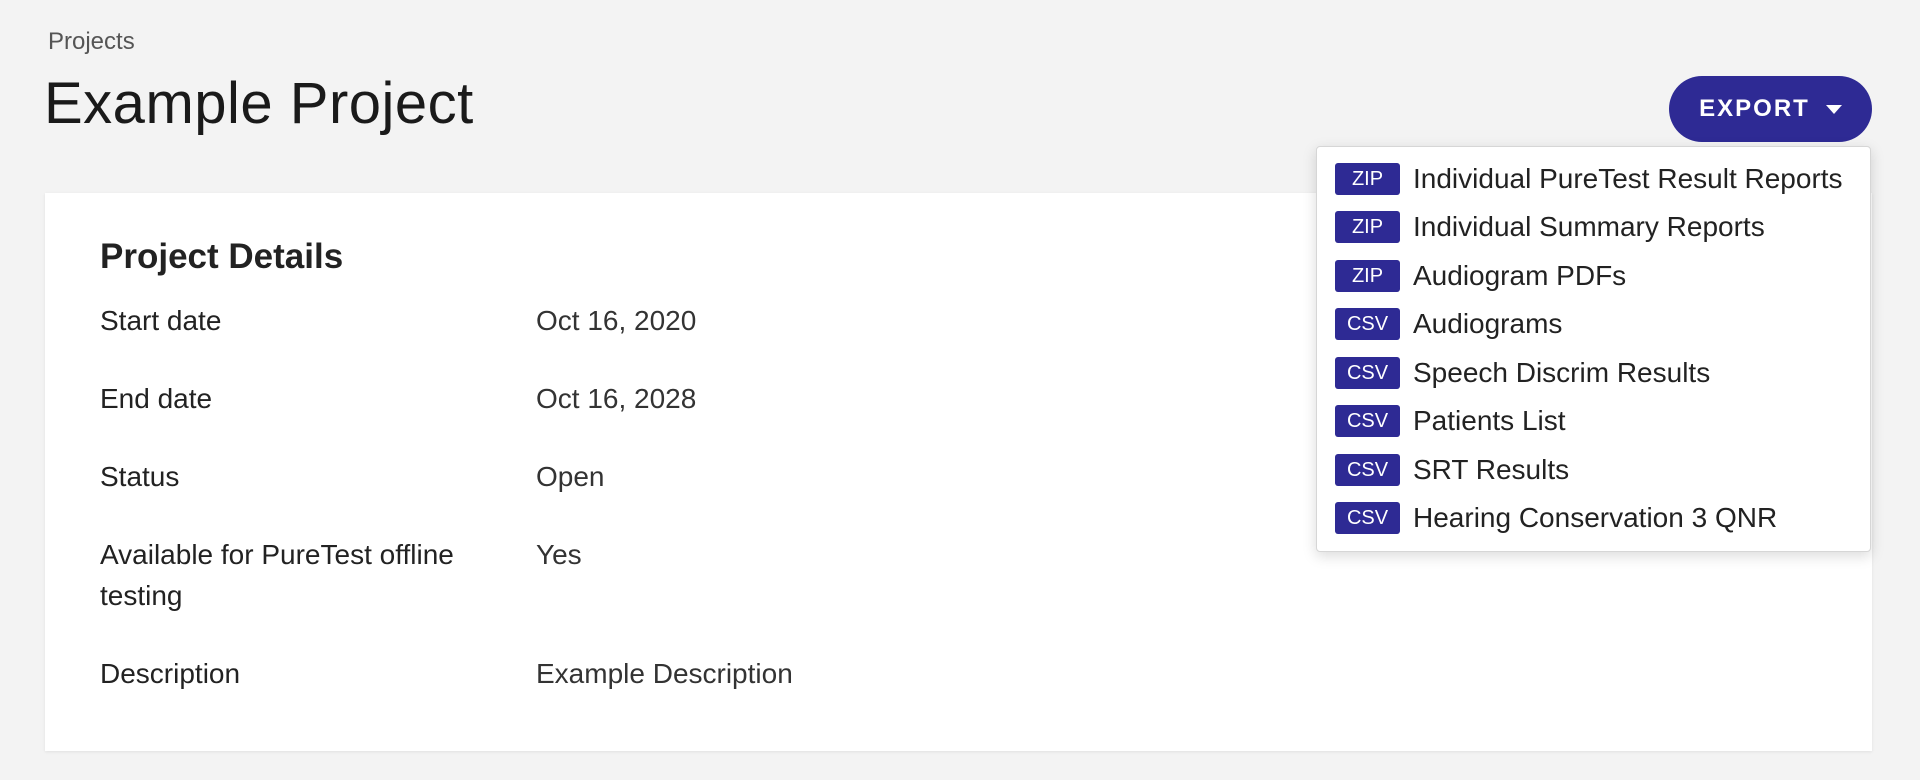  What do you see at coordinates (1489, 420) in the screenshot?
I see `menu-item-label: Patients List` at bounding box center [1489, 420].